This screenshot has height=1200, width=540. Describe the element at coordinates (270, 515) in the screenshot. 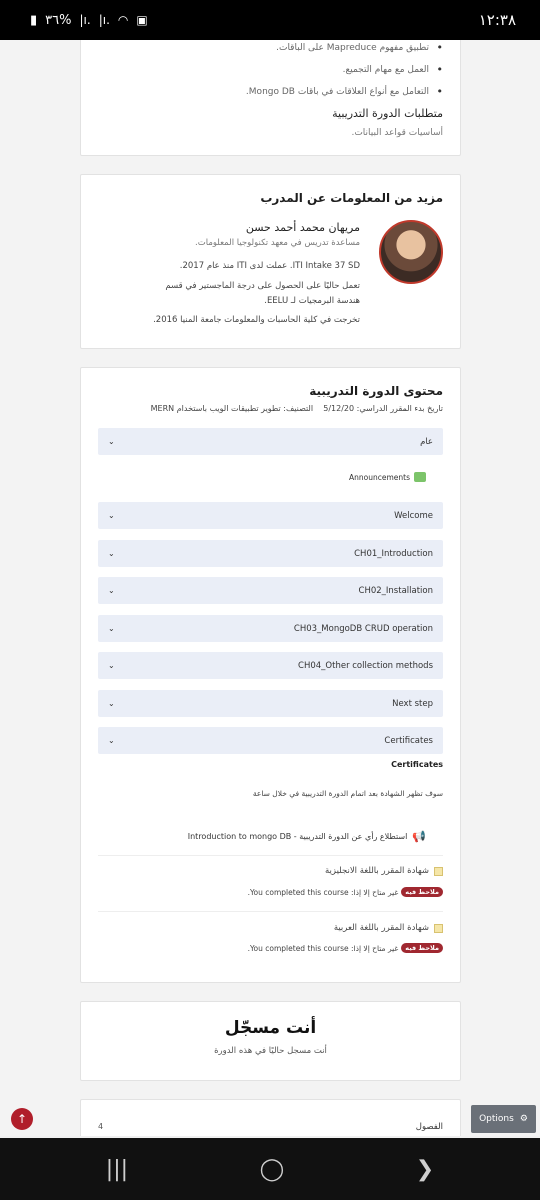

I see `accordion-section: Welcome ⌄` at that location.